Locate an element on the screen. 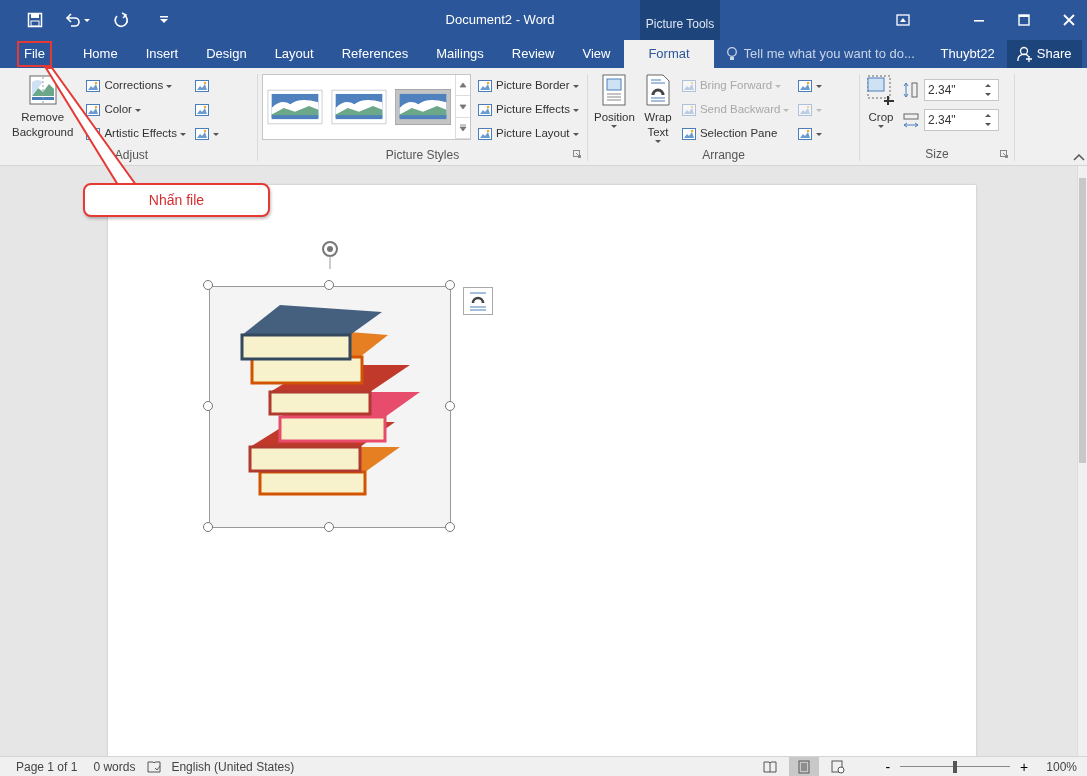 The image size is (1087, 776). share-button: Share is located at coordinates (1044, 54).